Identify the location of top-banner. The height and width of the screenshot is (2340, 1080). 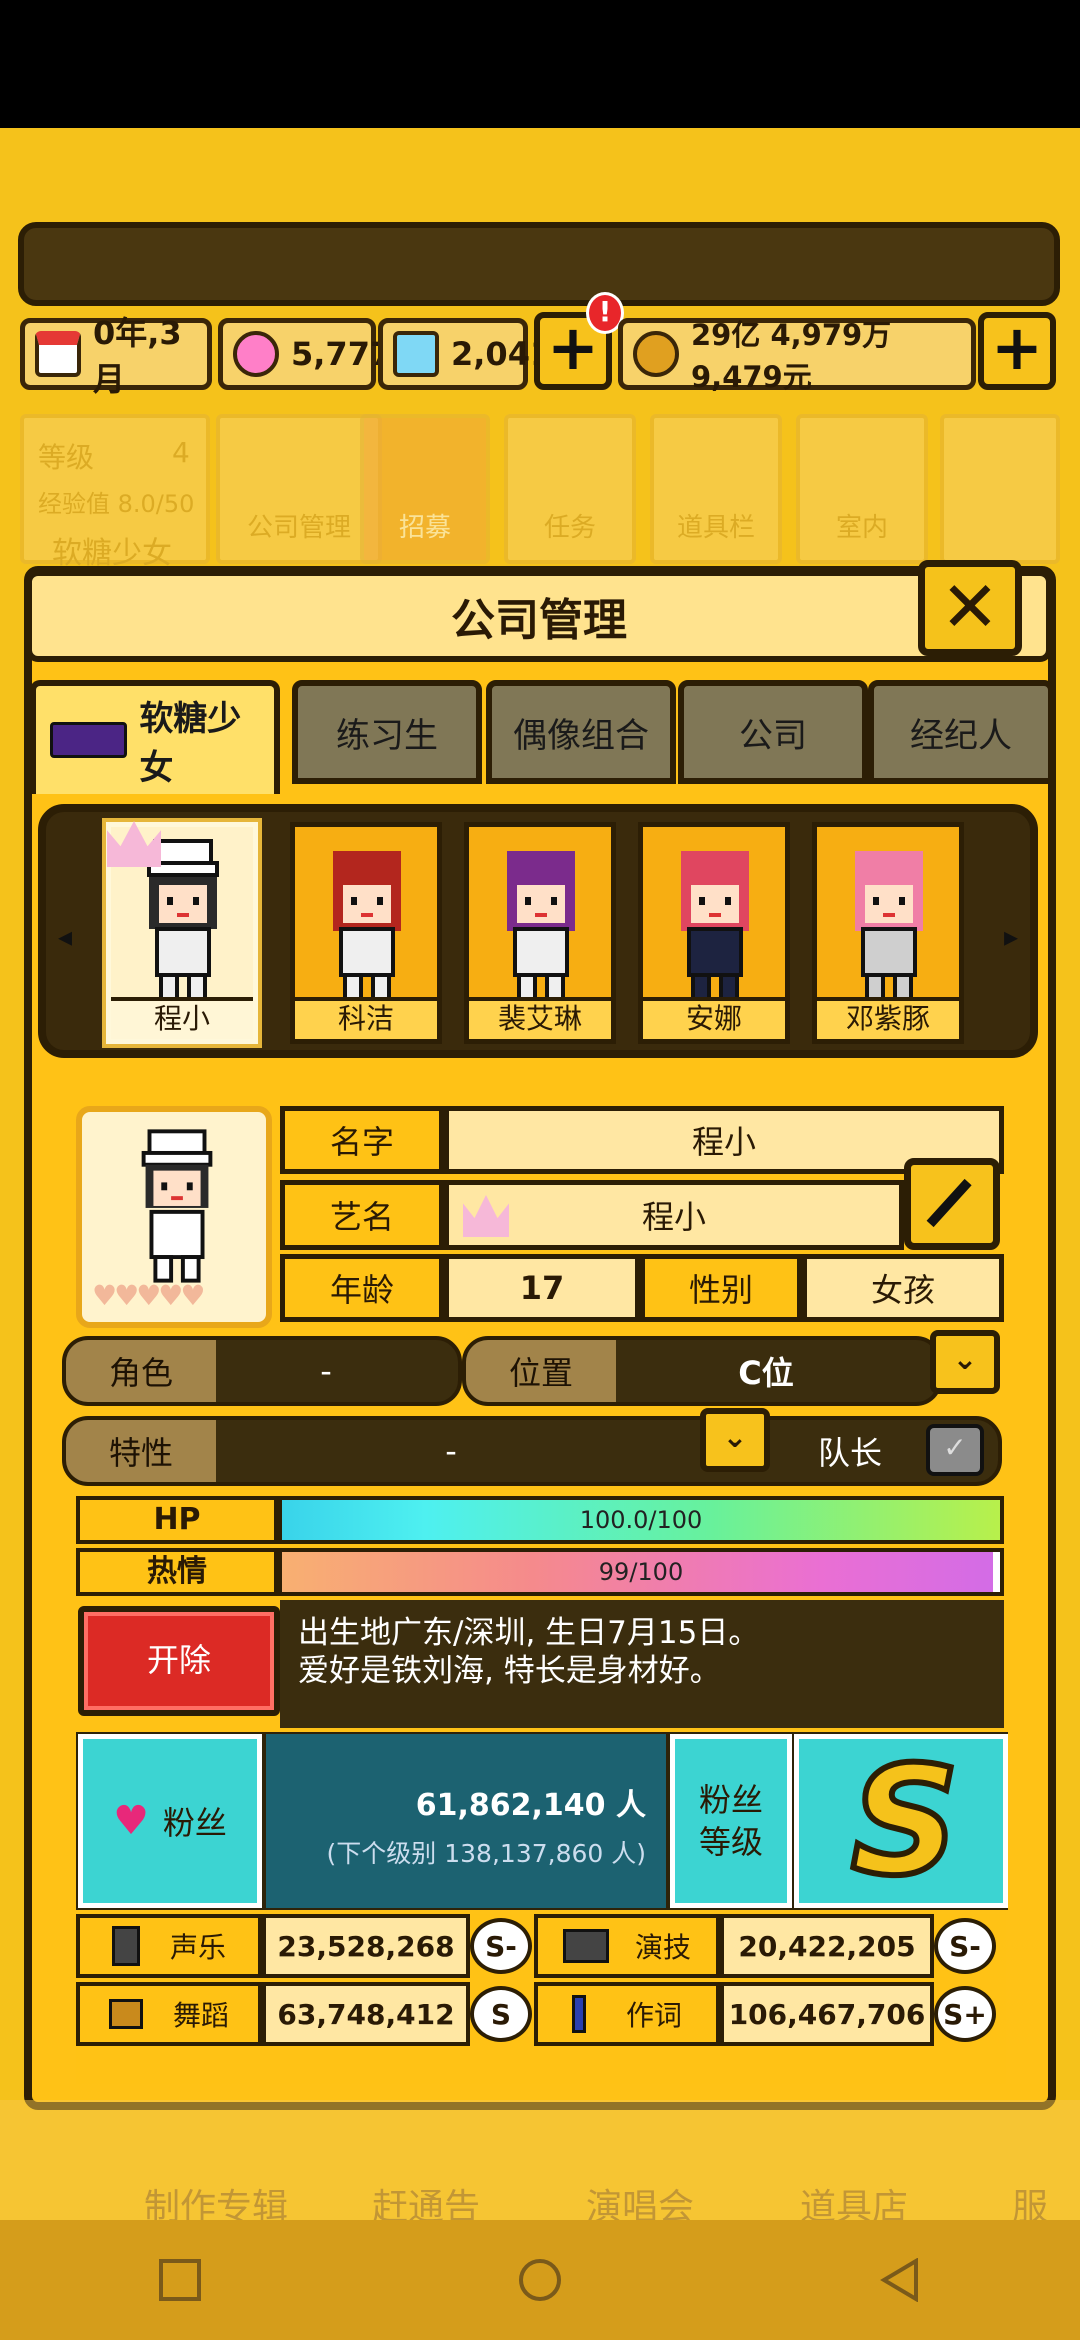
(539, 264).